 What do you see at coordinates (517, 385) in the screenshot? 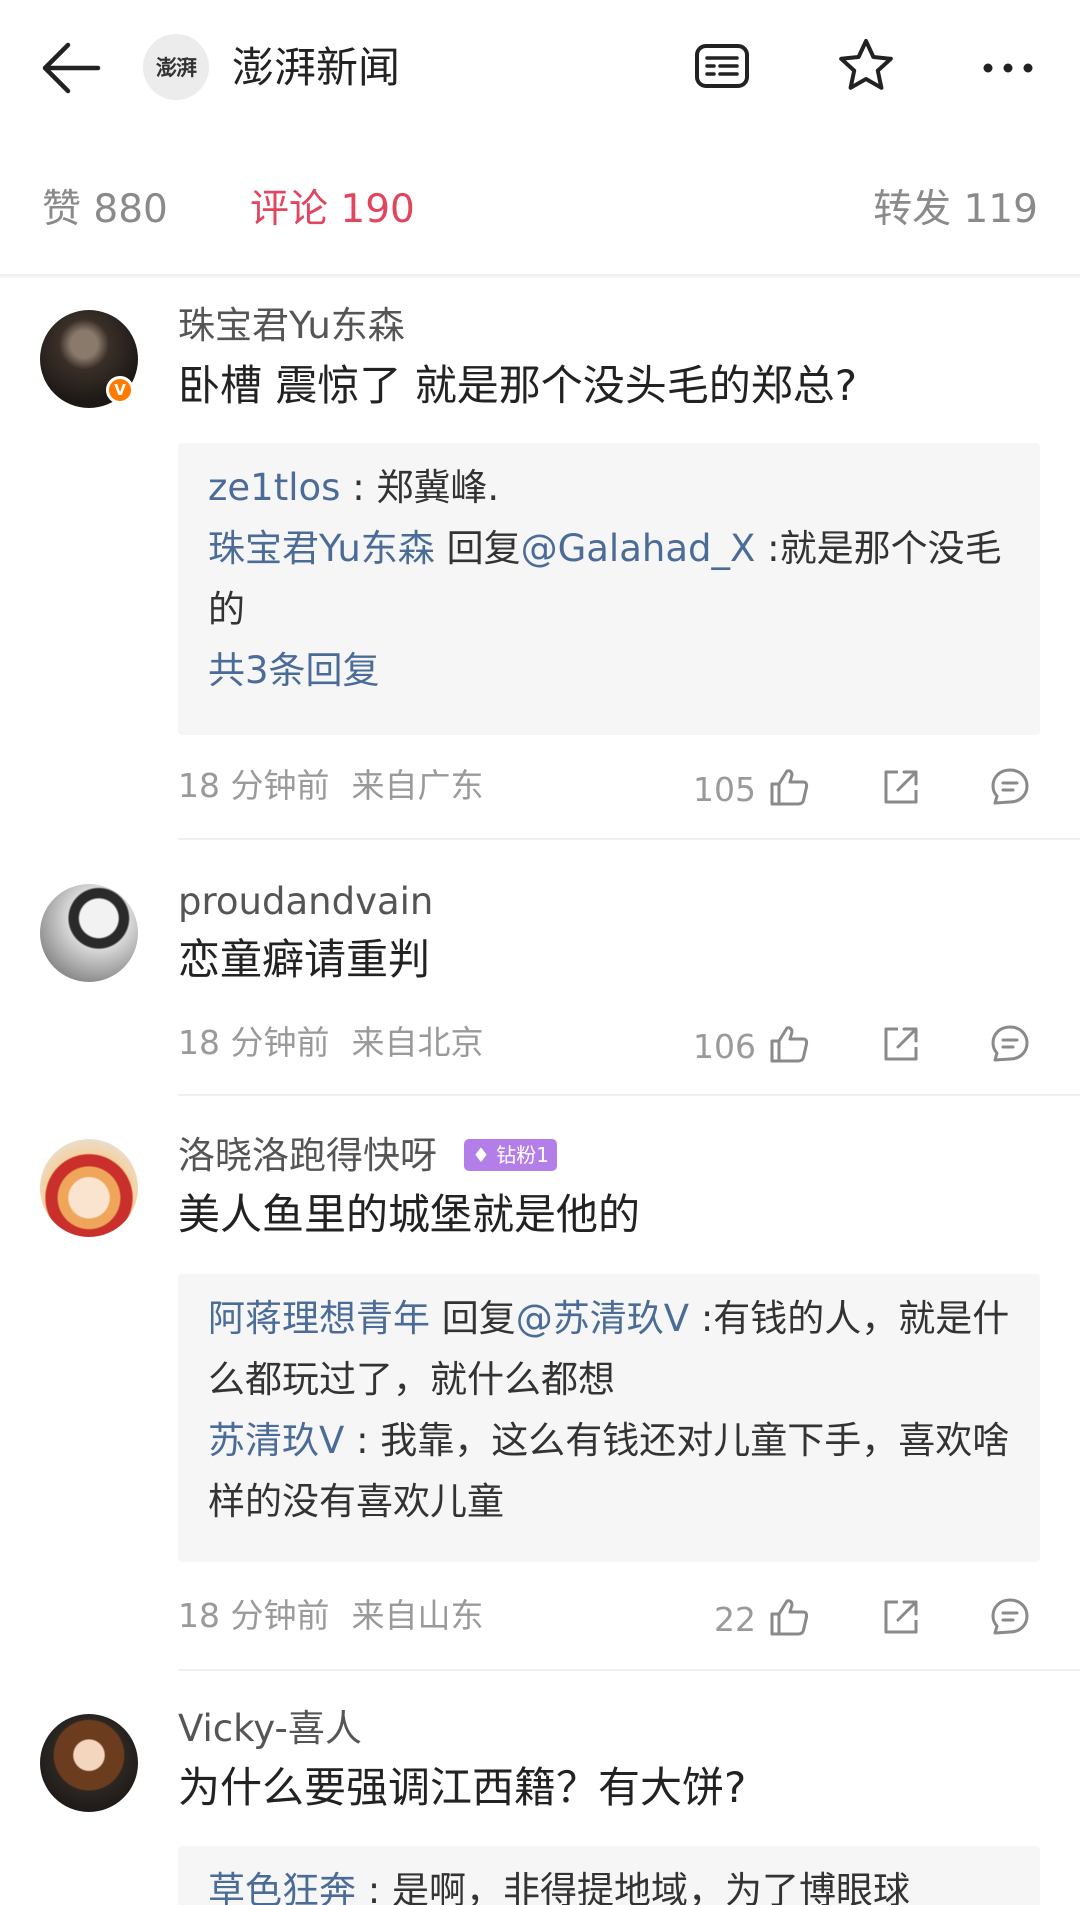
I see `comment-content: 卧槽 震惊了 就是那个没头毛的郑总?` at bounding box center [517, 385].